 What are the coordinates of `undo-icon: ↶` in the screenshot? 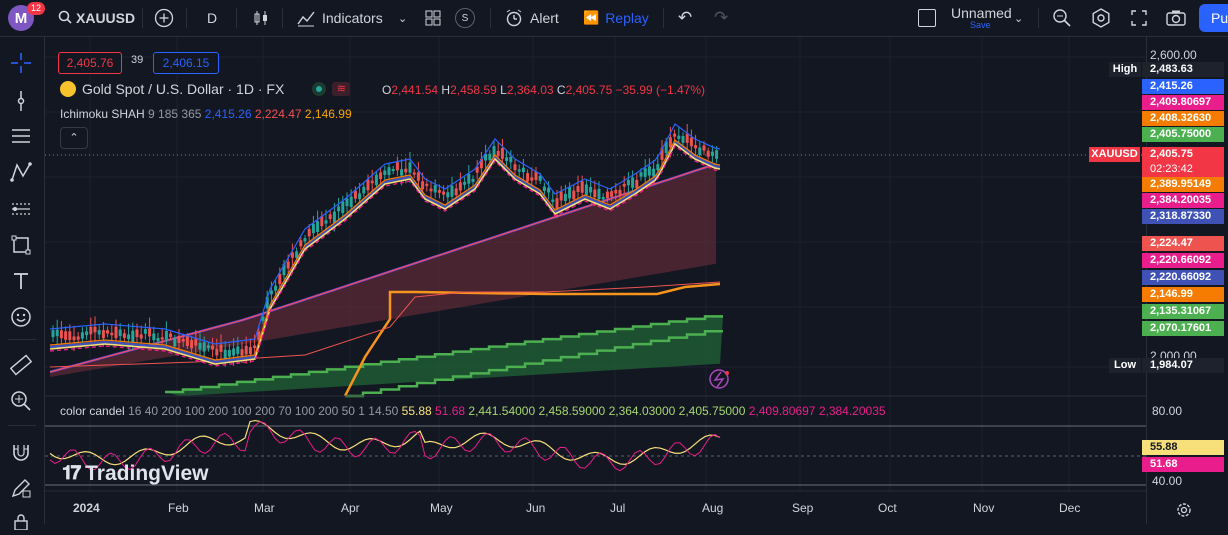 It's located at (685, 17).